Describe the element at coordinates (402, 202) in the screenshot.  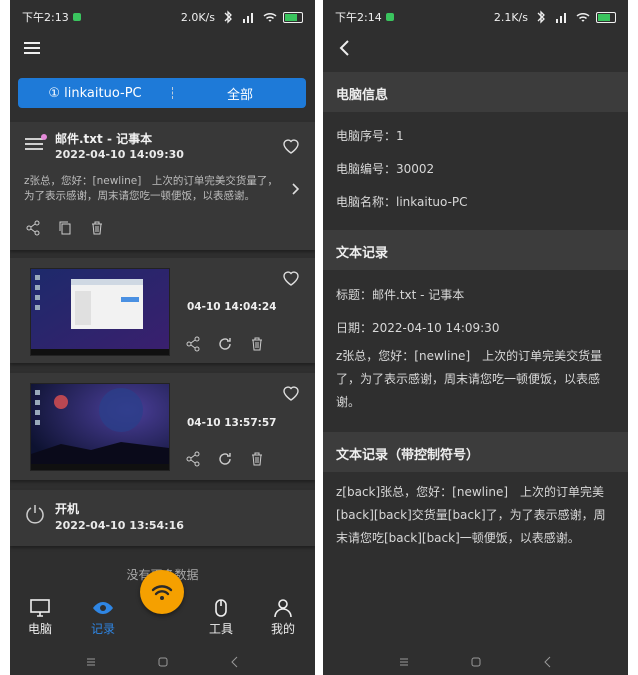
I see `pc-name: 电脑名称：linkaituo-PC` at that location.